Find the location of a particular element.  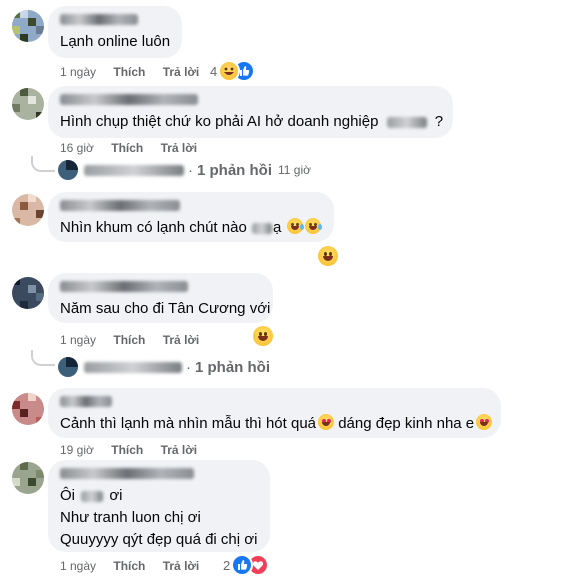

view-replies: · 1 phản hồi is located at coordinates (164, 367).